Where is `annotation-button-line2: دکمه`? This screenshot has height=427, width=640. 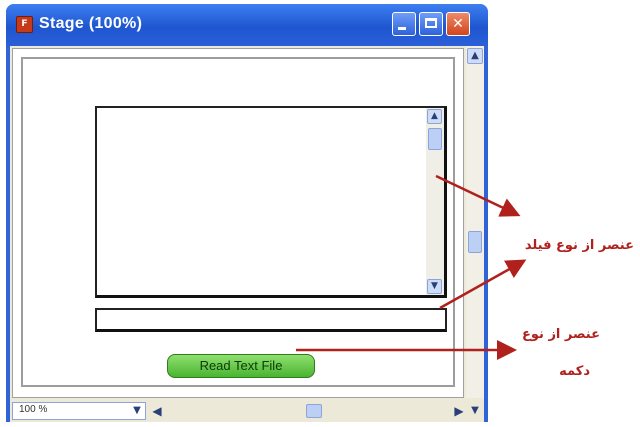 annotation-button-line2: دکمه is located at coordinates (574, 371).